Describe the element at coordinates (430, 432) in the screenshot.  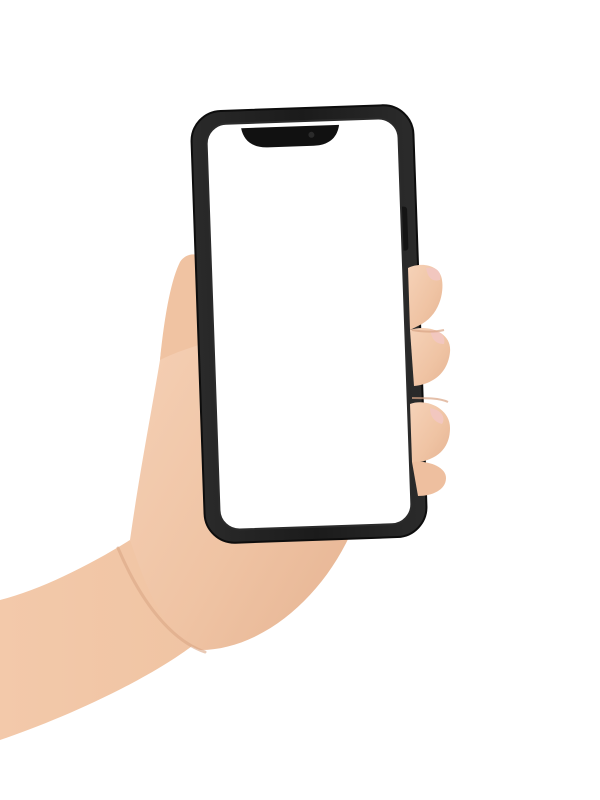
I see `ring-finger` at that location.